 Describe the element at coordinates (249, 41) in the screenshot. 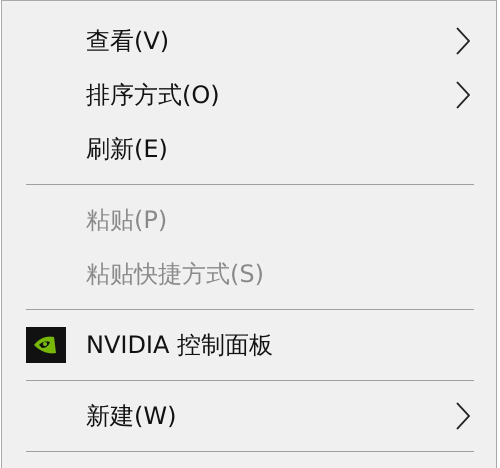

I see `menu-item: 查看(V)` at that location.